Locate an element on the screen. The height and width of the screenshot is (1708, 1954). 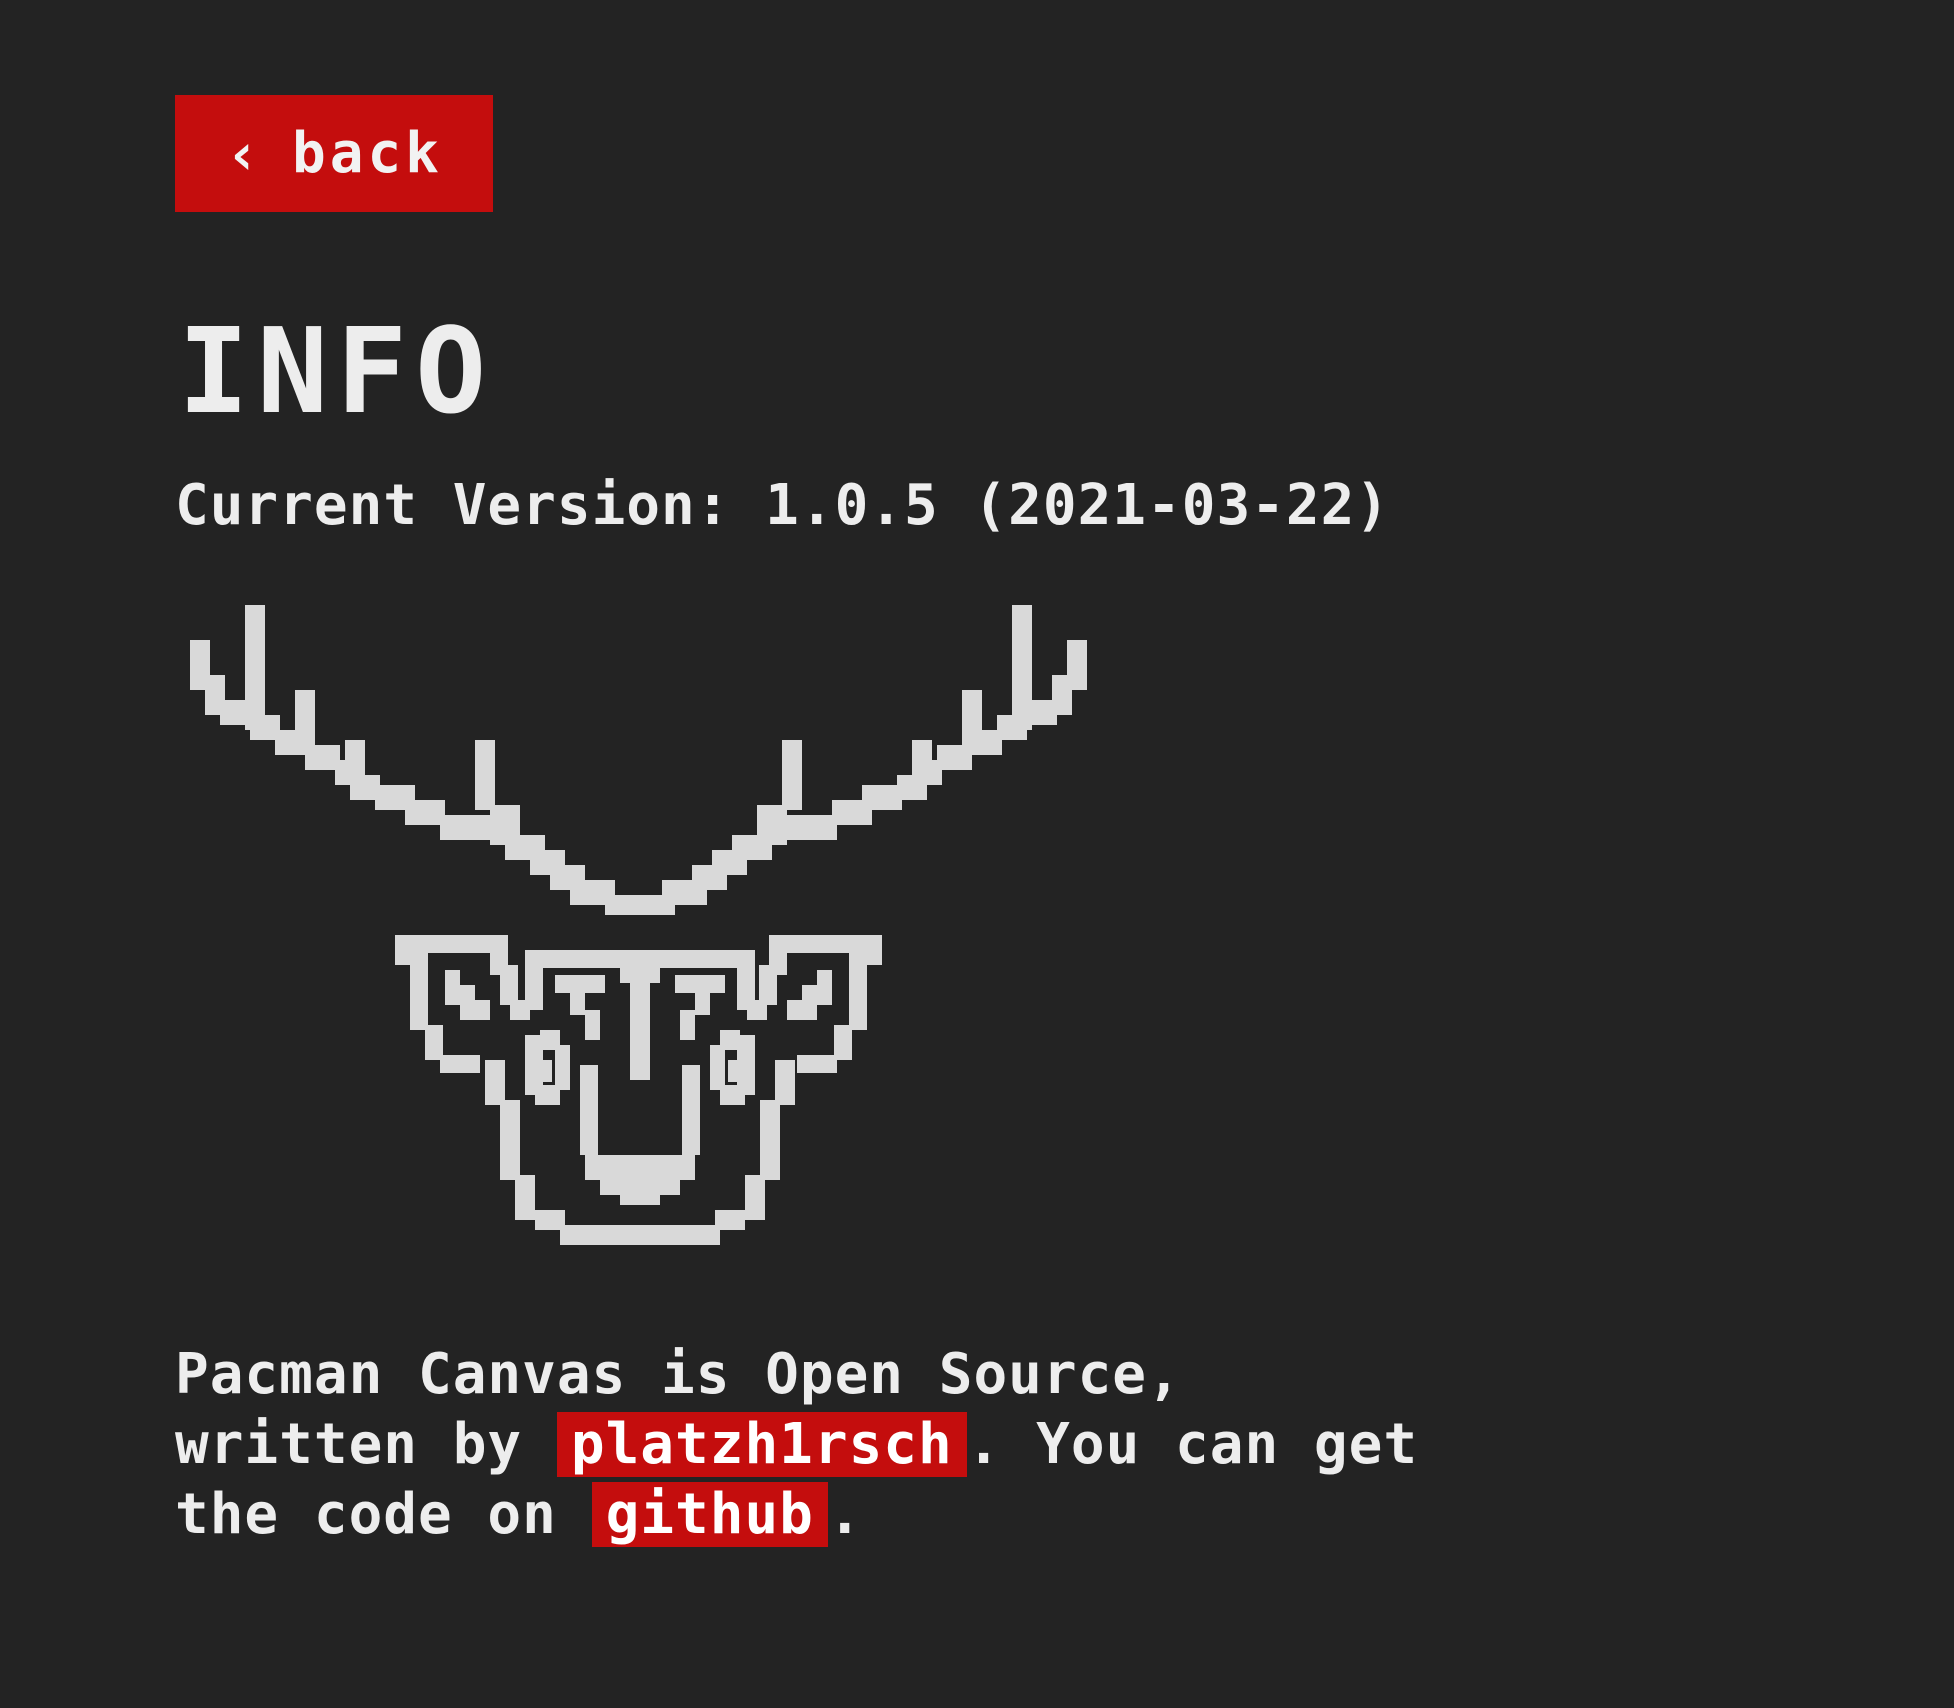
left-antler is located at coordinates (402, 755).